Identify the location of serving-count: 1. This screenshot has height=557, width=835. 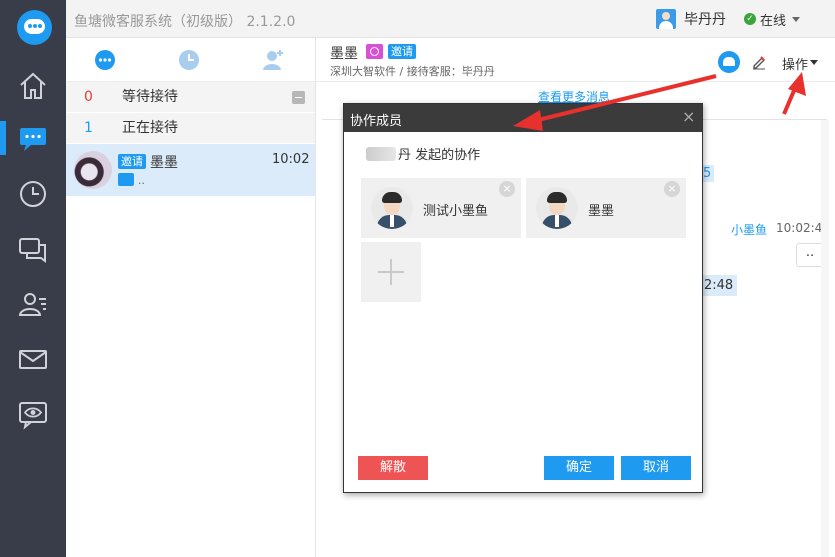
(88, 128).